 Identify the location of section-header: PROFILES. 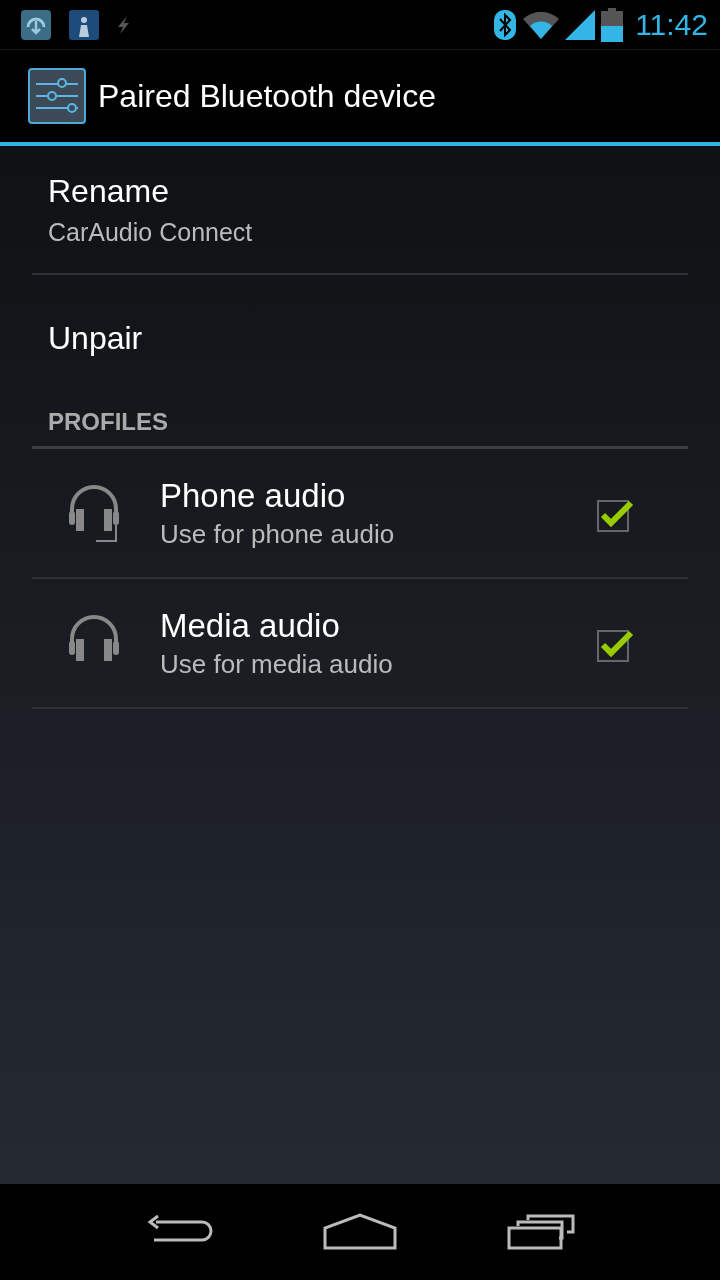
(360, 428).